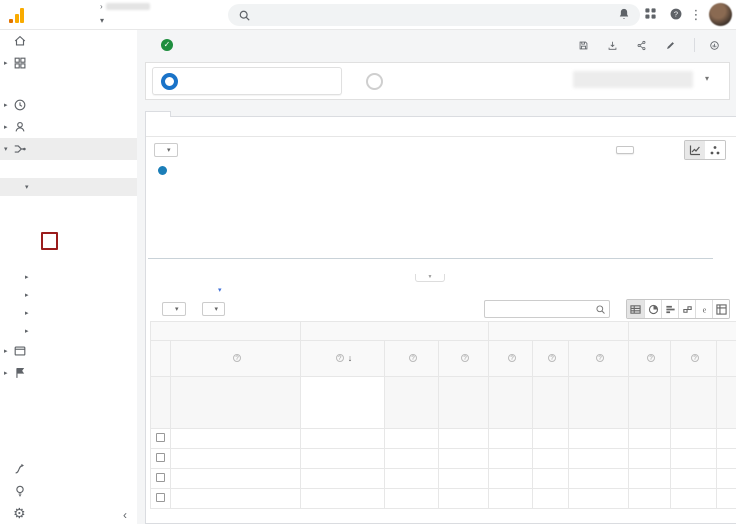 The height and width of the screenshot is (524, 736). I want to click on total-bounce-rate, so click(511, 402).